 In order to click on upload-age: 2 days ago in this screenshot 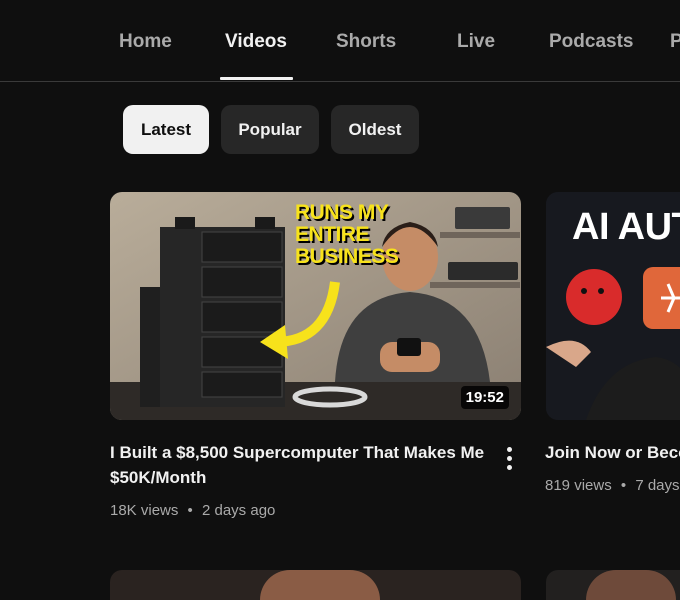, I will do `click(238, 510)`.